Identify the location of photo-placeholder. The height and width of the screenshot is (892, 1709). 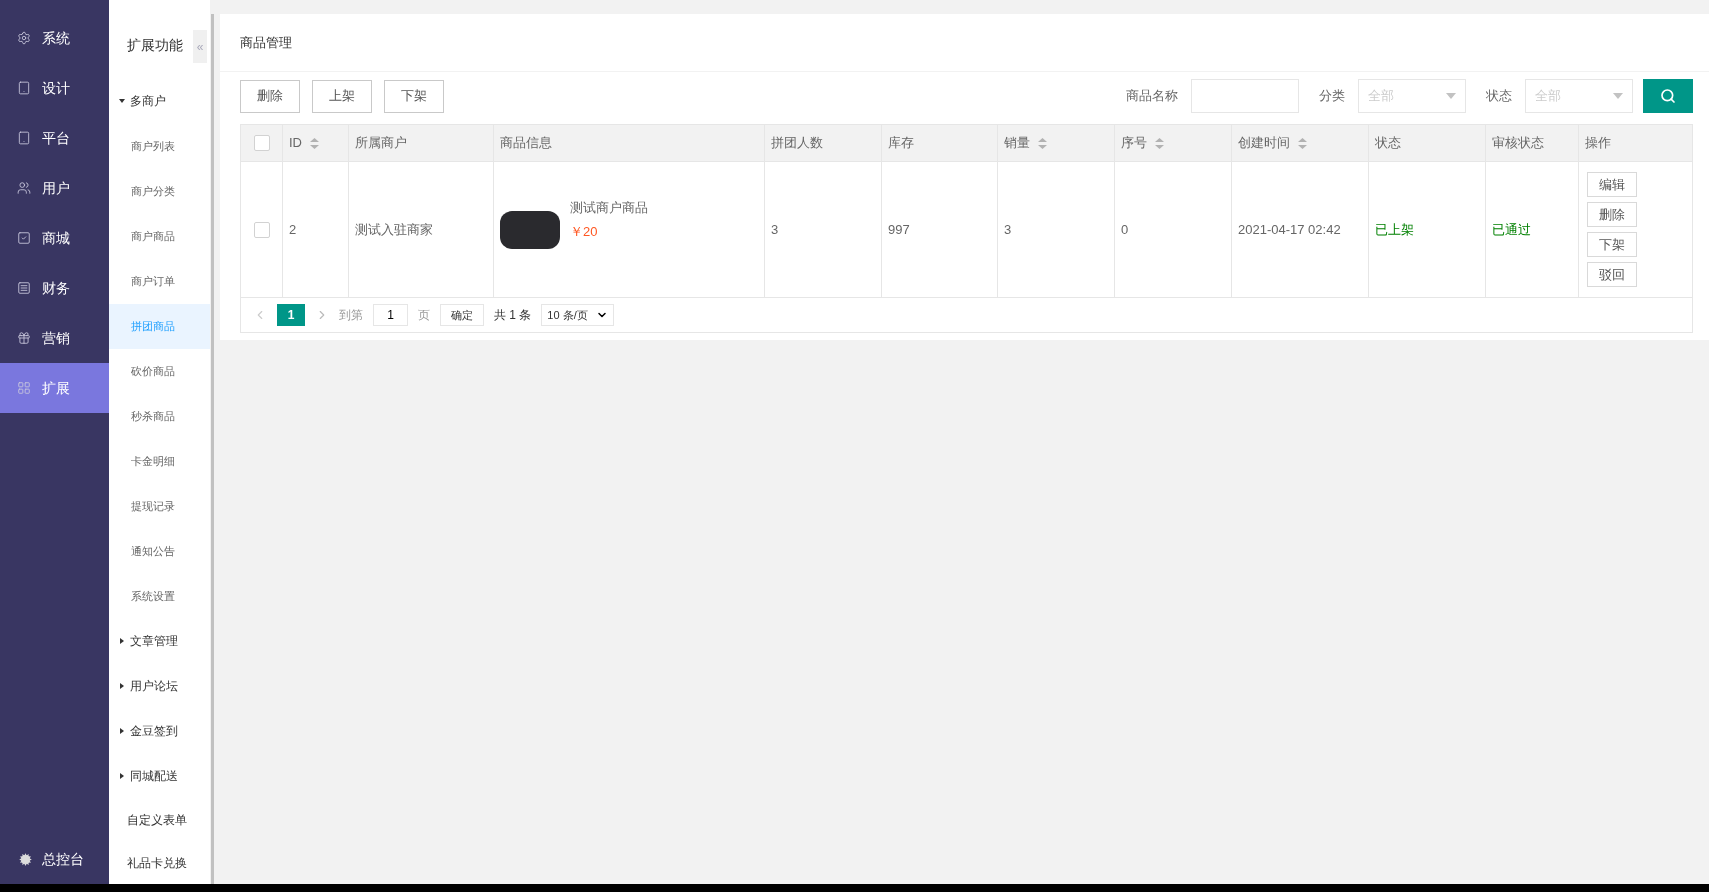
(530, 229).